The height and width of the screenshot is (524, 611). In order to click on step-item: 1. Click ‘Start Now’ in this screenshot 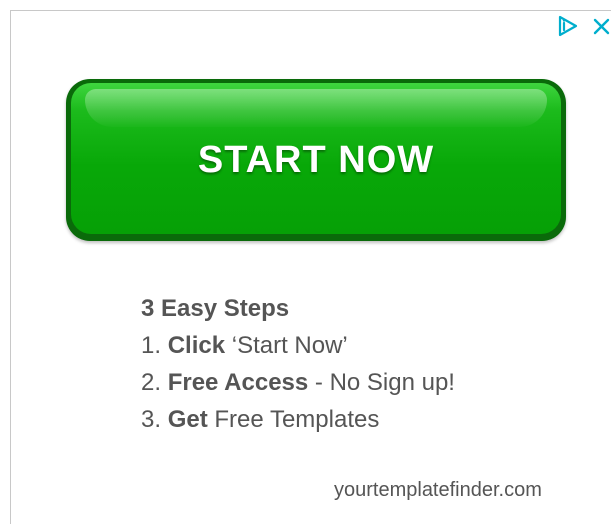, I will do `click(298, 345)`.